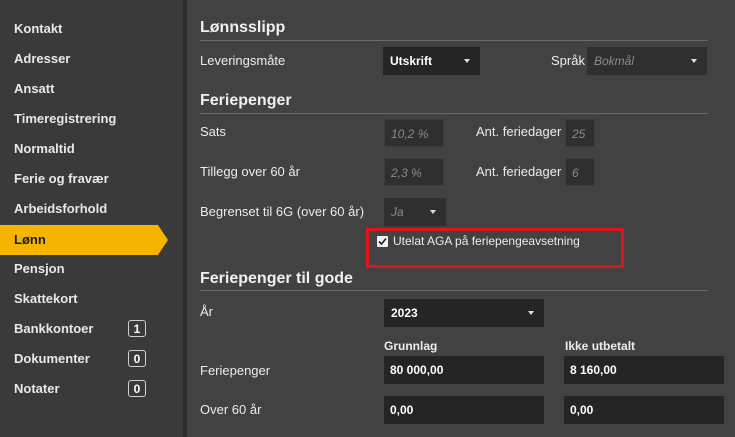  I want to click on leveringsmate-select: Utskrift, so click(431, 61).